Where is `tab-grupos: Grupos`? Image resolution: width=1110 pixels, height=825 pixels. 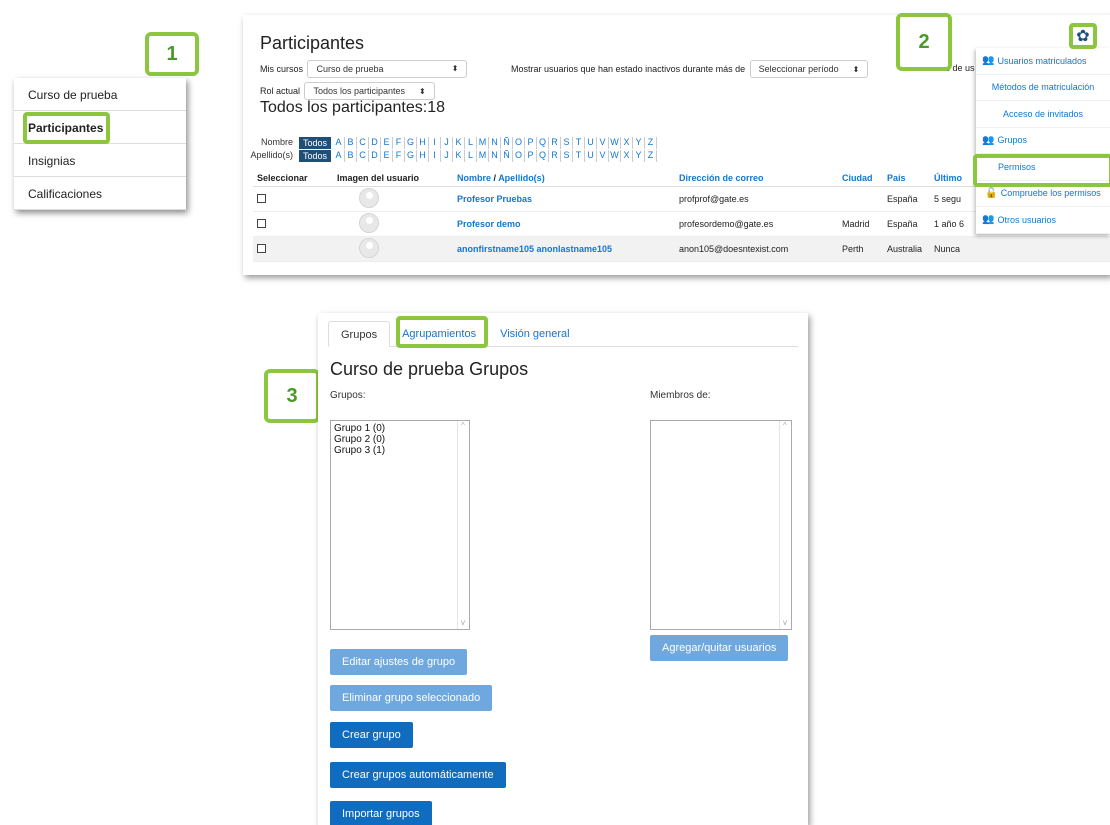
tab-grupos: Grupos is located at coordinates (359, 334).